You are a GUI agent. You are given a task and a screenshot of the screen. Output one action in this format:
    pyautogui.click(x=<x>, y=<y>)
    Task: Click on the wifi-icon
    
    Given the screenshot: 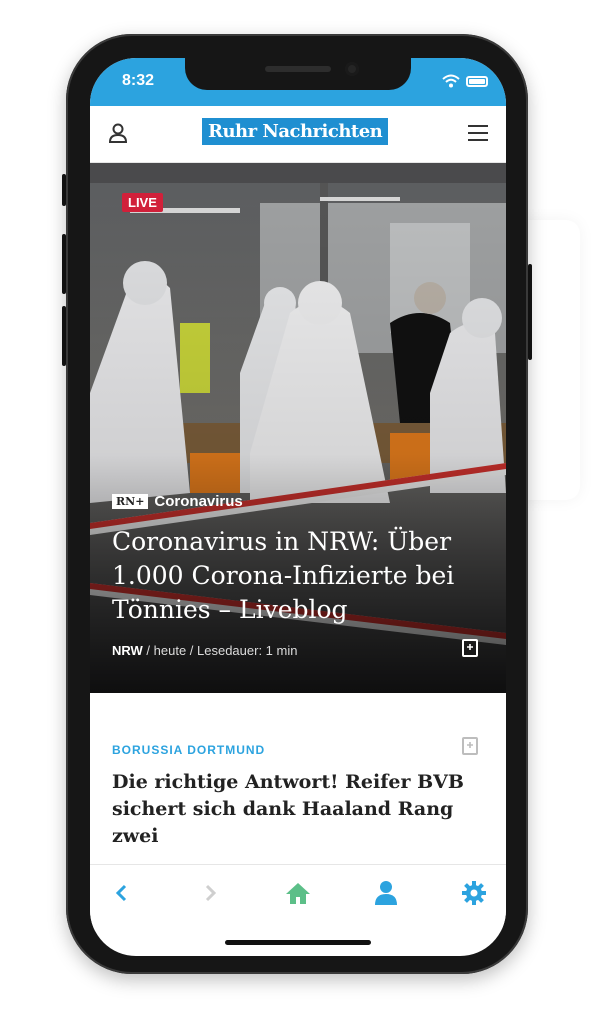 What is the action you would take?
    pyautogui.click(x=451, y=81)
    